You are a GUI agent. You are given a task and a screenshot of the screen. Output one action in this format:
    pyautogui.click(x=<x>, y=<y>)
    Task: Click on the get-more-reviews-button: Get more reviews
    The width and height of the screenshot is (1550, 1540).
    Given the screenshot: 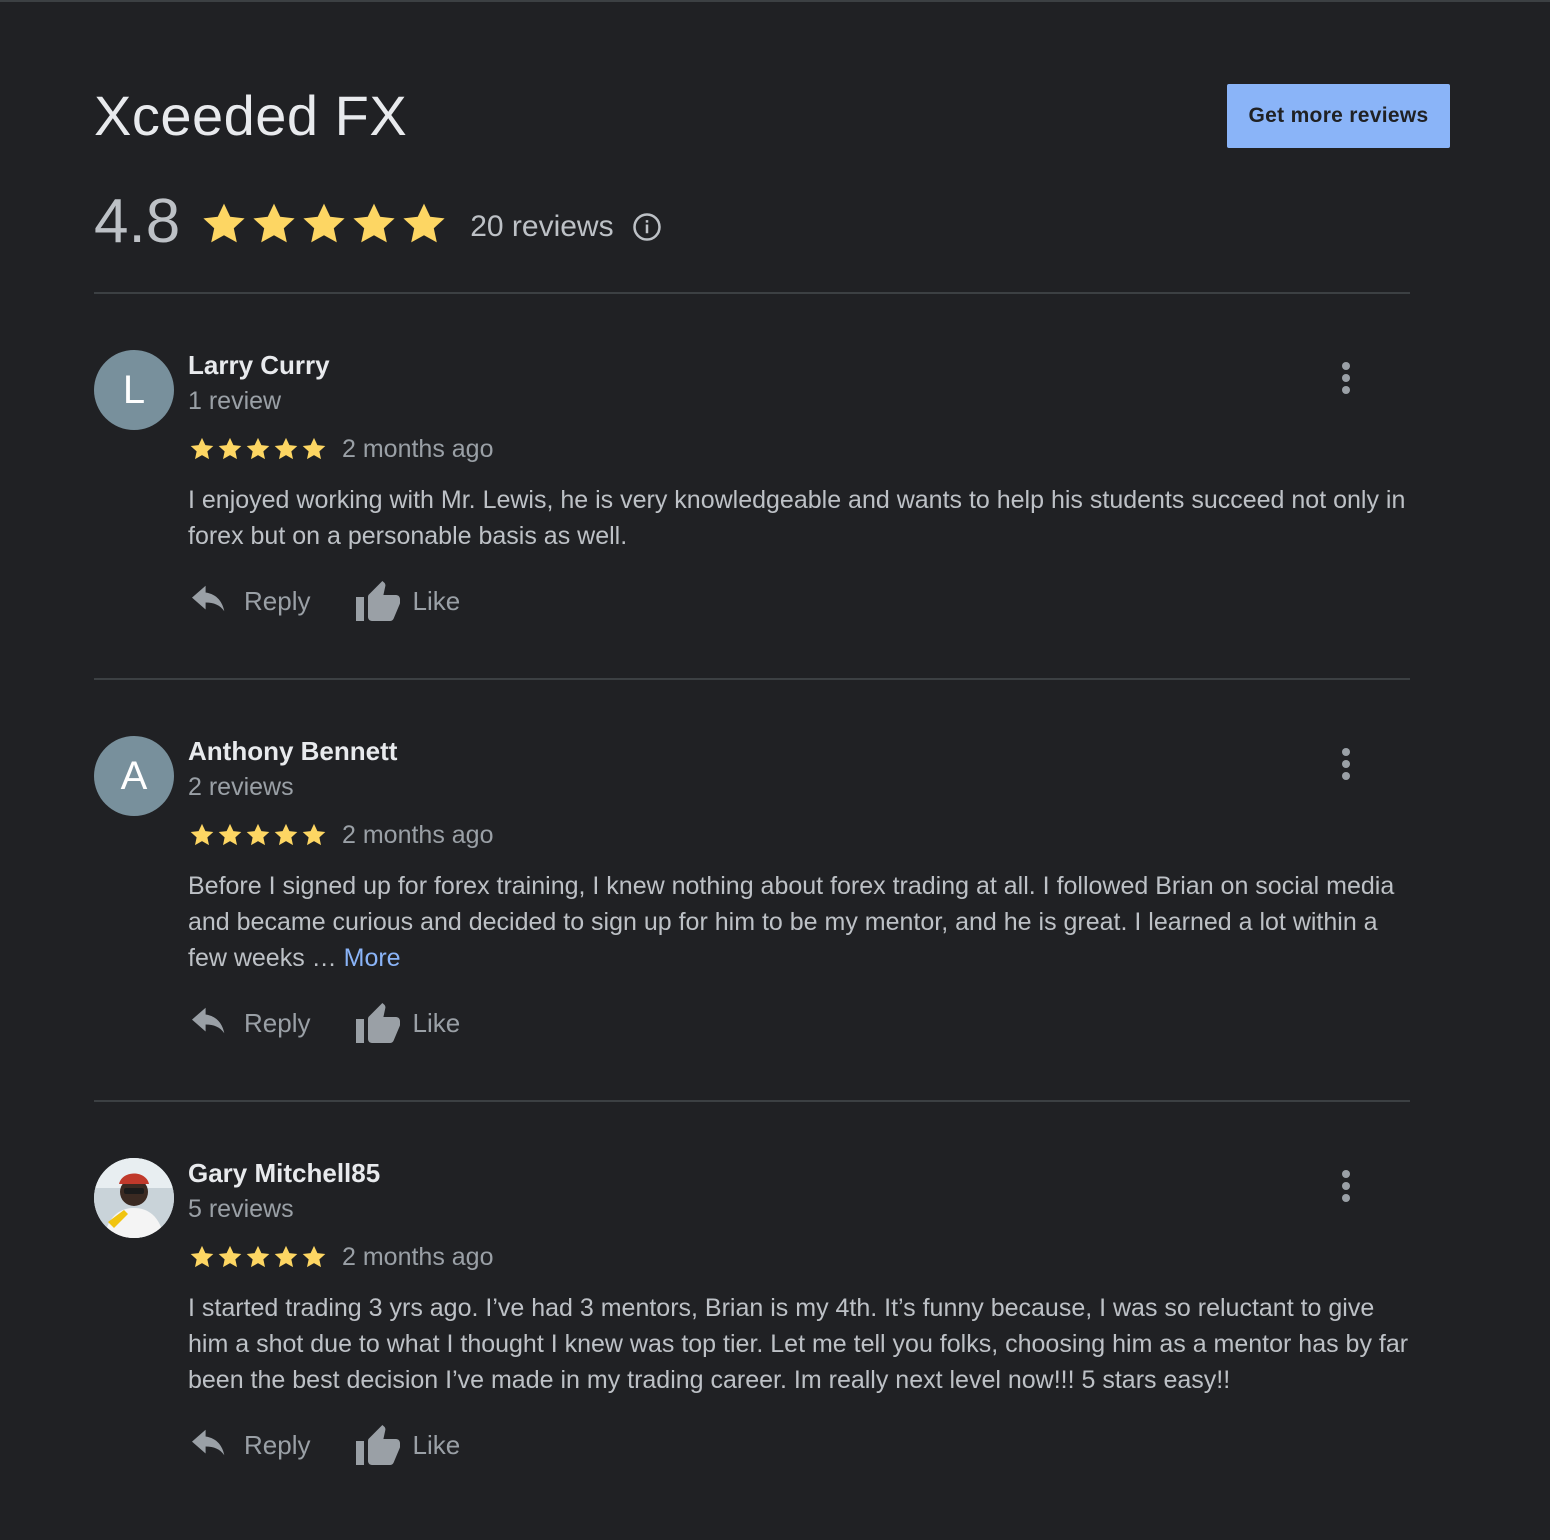 What is the action you would take?
    pyautogui.click(x=1338, y=116)
    